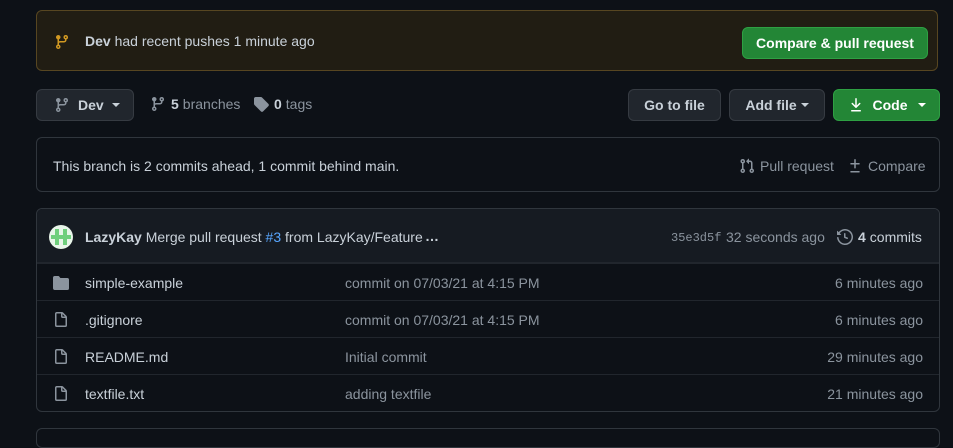 The image size is (953, 448). Describe the element at coordinates (386, 357) in the screenshot. I see `file-commit-message-link: Initial commit` at that location.